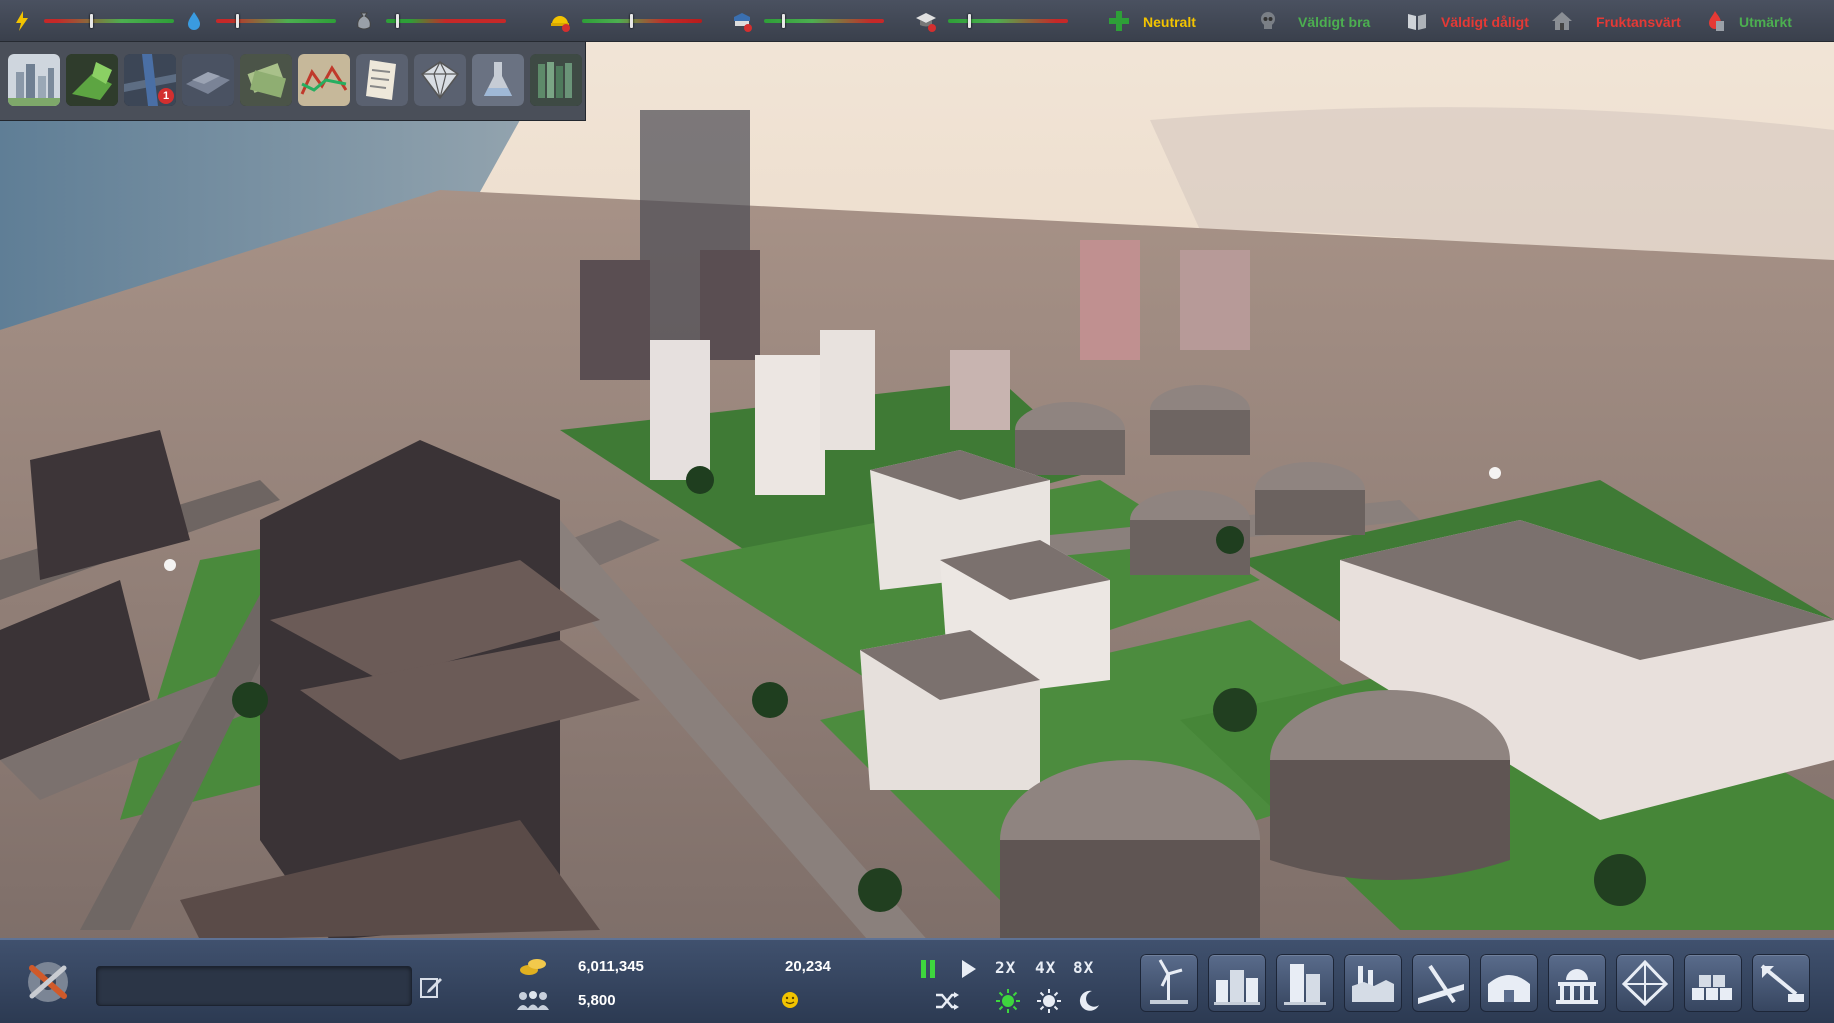 The image size is (1834, 1023). Describe the element at coordinates (1049, 1001) in the screenshot. I see `sun-icon` at that location.